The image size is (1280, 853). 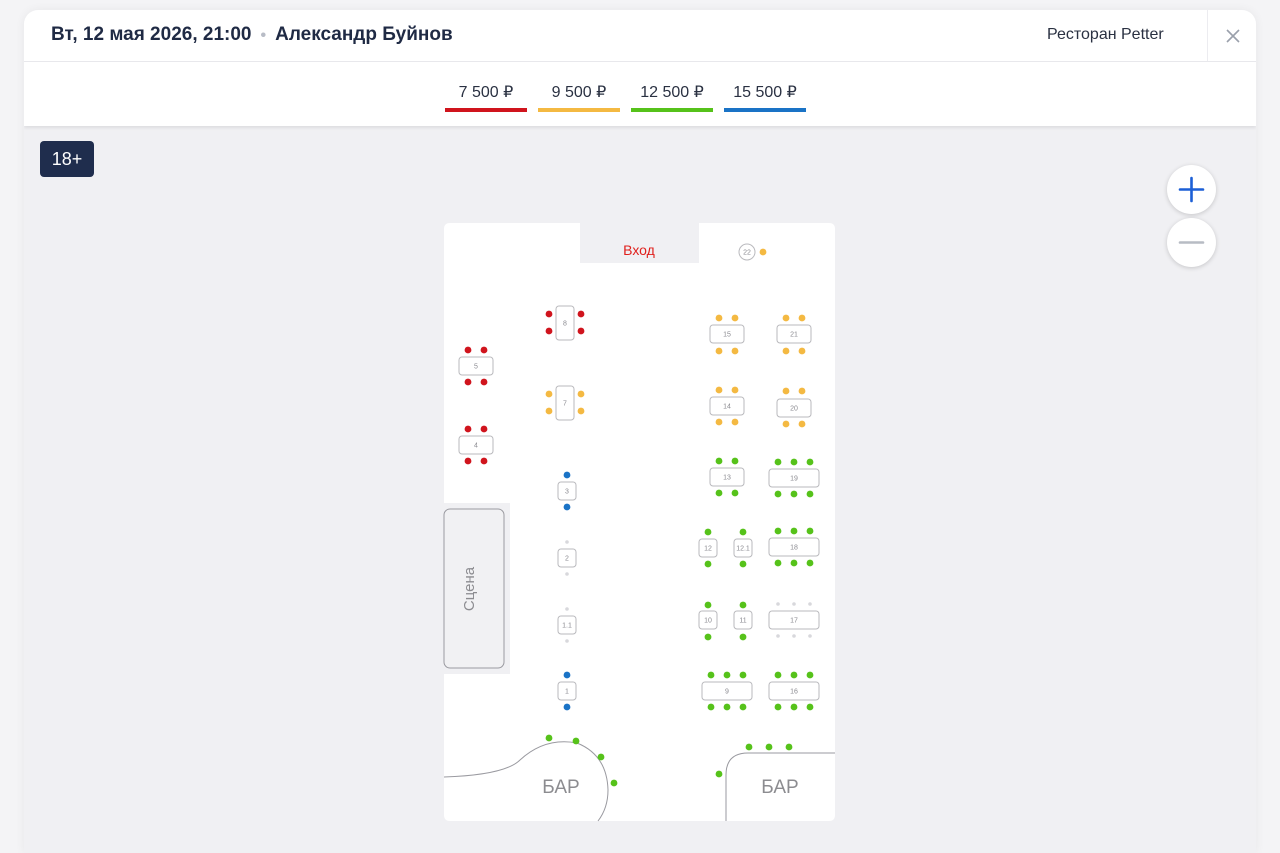 I want to click on table-21-label: 21, so click(x=794, y=335).